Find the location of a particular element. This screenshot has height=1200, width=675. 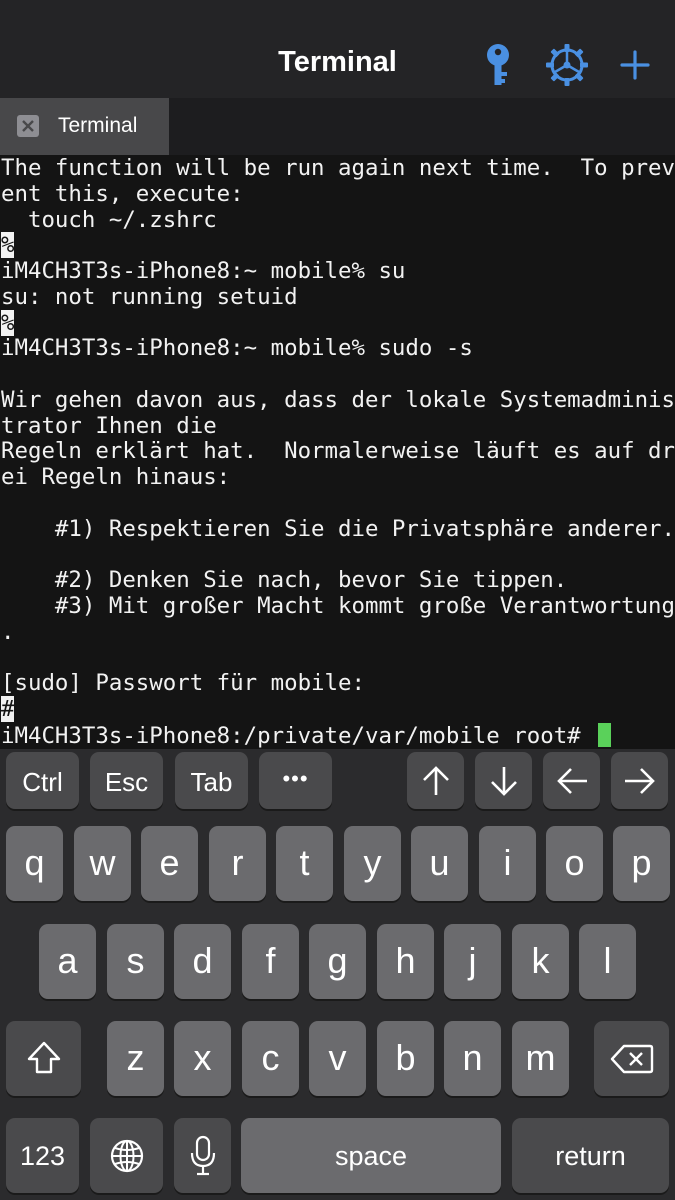

key-k: k is located at coordinates (540, 961).